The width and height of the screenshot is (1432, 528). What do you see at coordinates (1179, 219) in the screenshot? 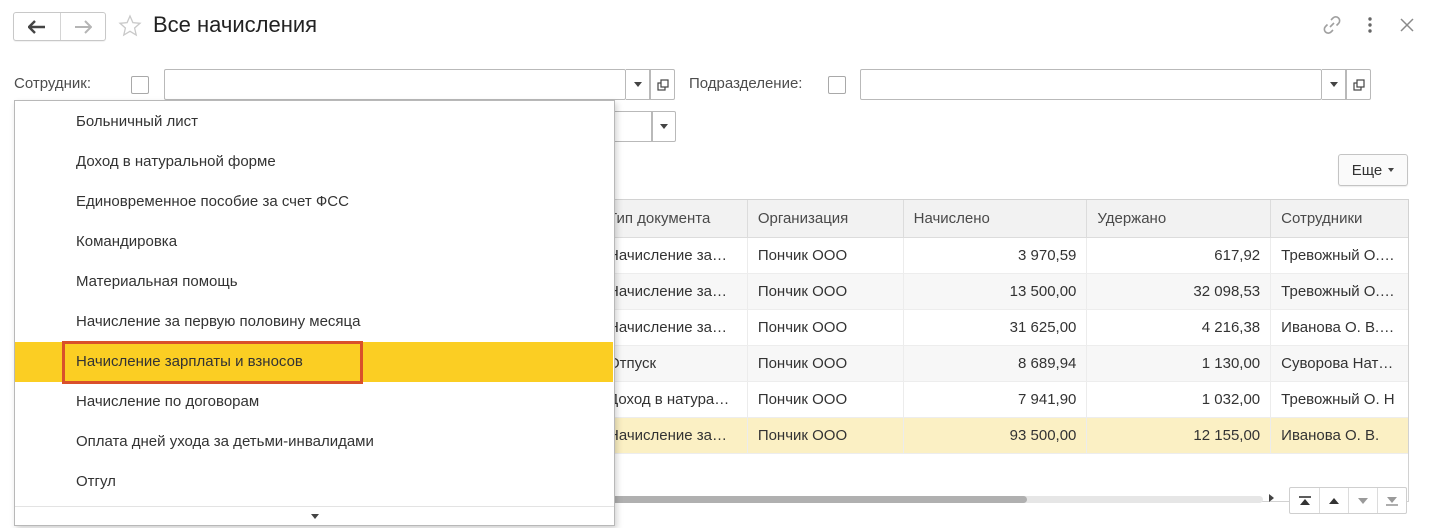
I see `column-header-withheld: Удержано` at bounding box center [1179, 219].